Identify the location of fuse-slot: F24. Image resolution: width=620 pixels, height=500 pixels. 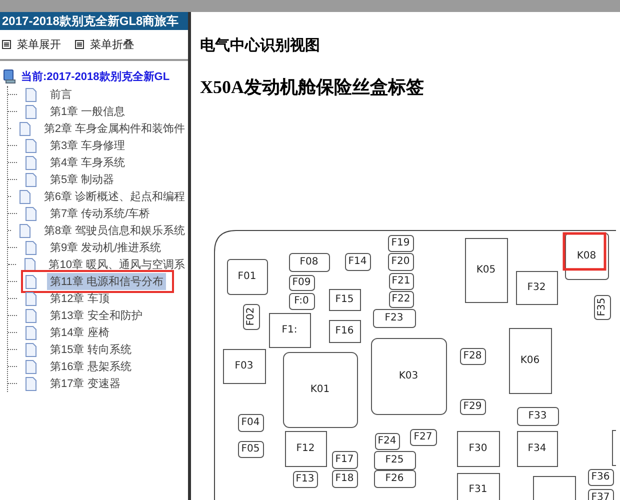
(387, 441).